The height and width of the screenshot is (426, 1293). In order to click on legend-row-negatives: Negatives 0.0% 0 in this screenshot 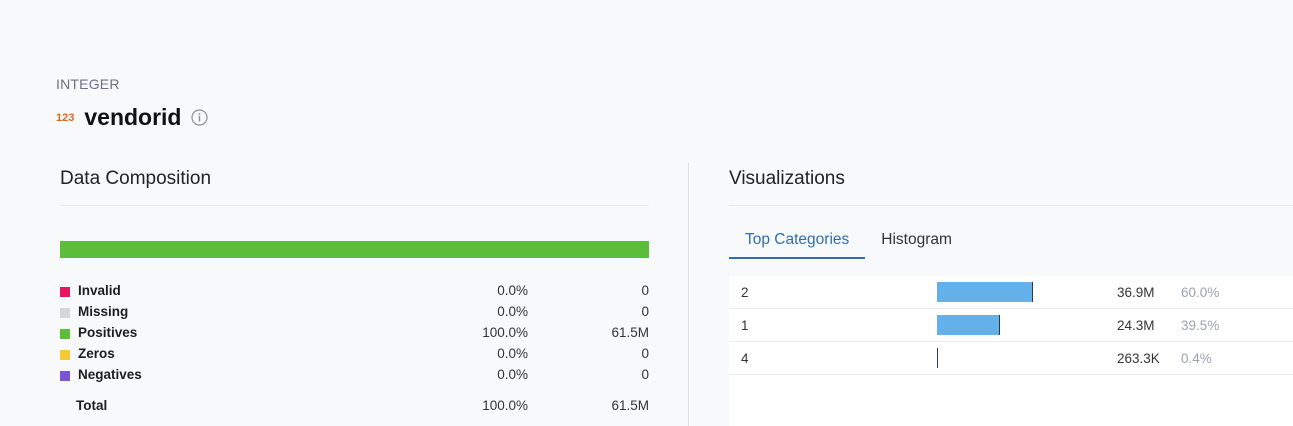, I will do `click(354, 376)`.